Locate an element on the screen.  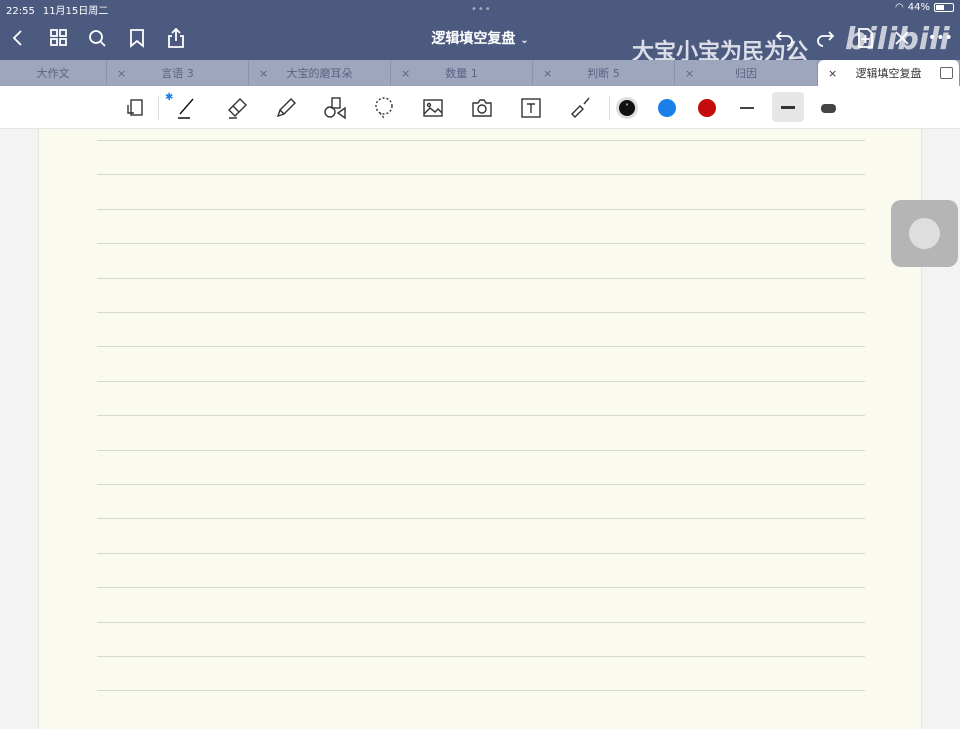
read-mode-button is located at coordinates (135, 108).